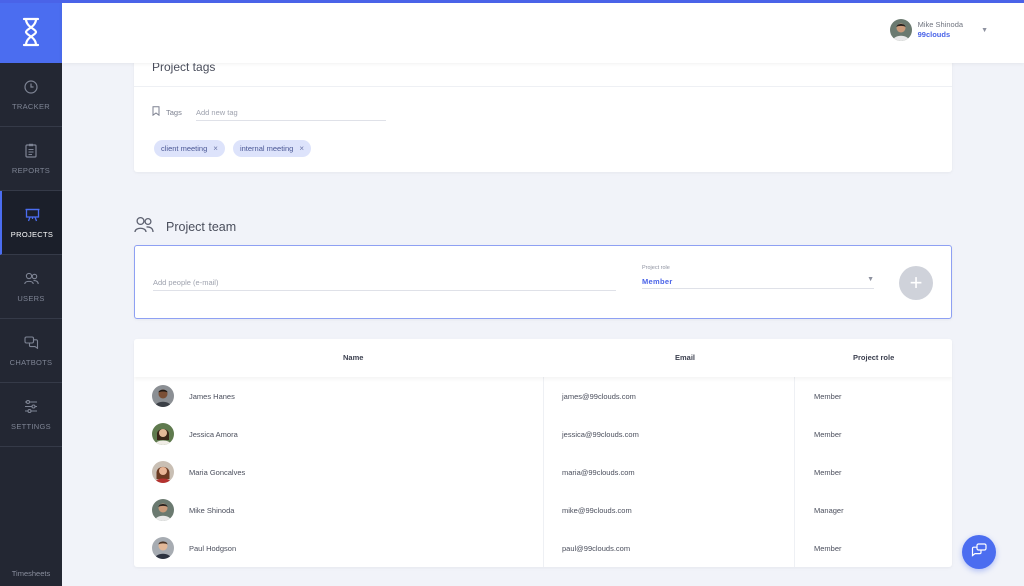 The height and width of the screenshot is (586, 1024). I want to click on sidebar-item-tracker: TRACKER, so click(31, 95).